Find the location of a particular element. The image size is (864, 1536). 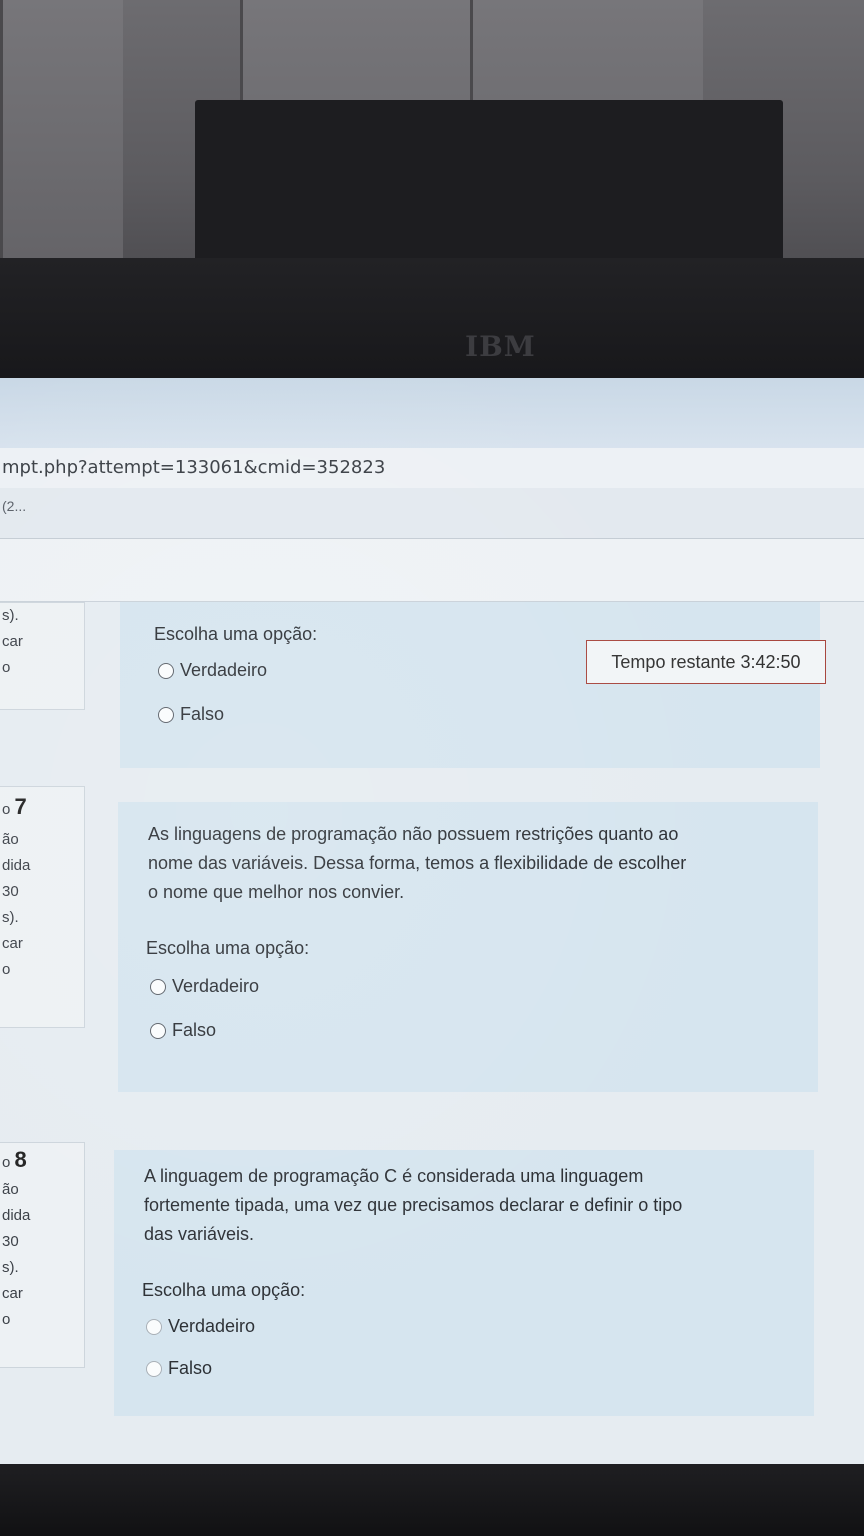

wall-panel is located at coordinates (61, 150).